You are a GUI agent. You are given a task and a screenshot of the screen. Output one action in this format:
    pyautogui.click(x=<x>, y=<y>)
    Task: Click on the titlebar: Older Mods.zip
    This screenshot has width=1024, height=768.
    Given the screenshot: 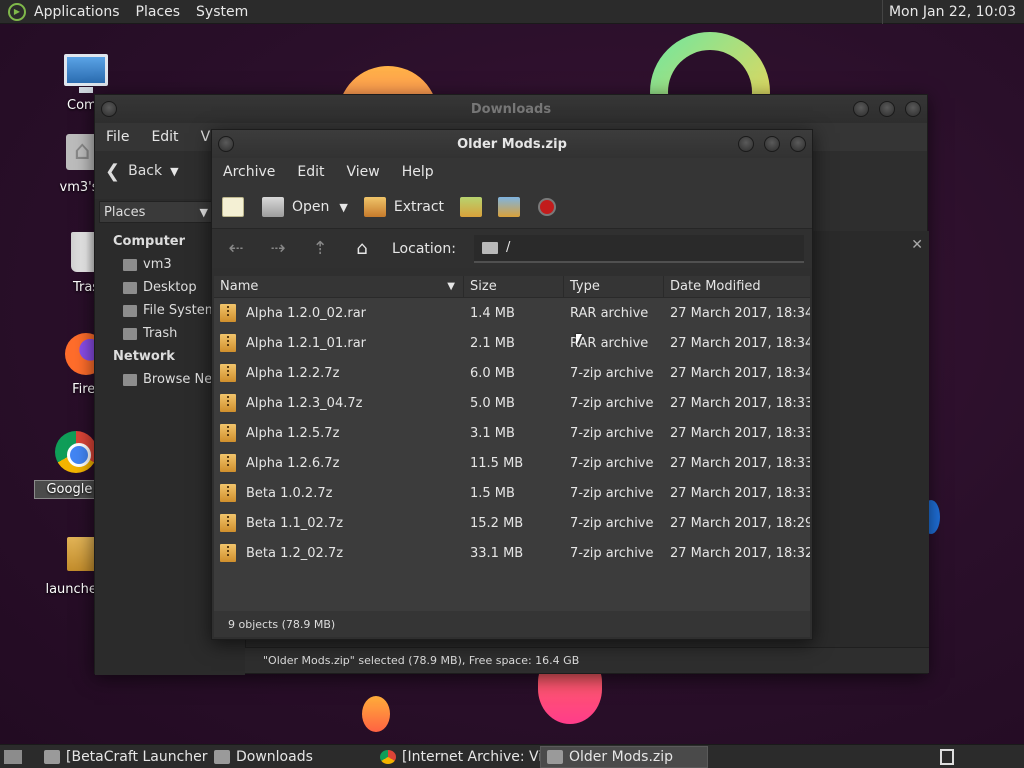 What is the action you would take?
    pyautogui.click(x=512, y=144)
    